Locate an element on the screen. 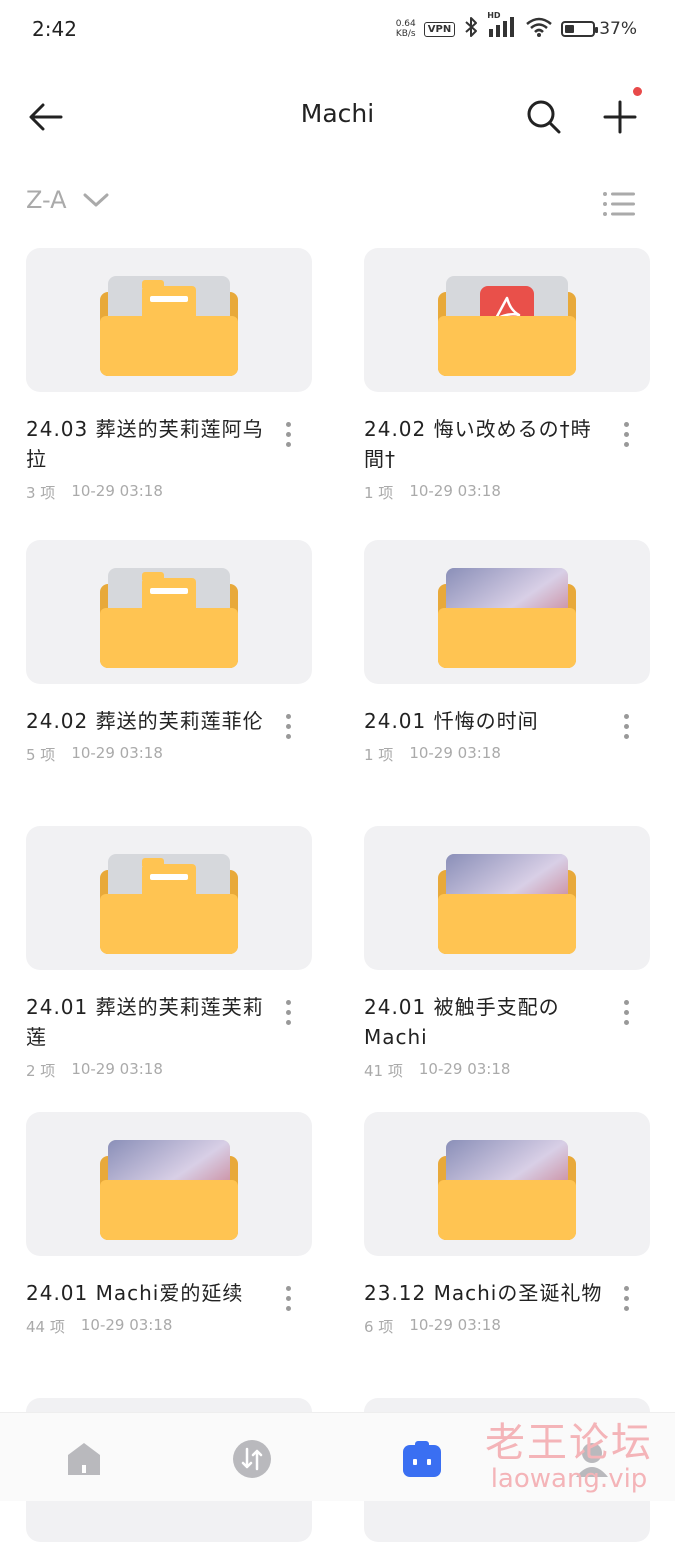  search-button is located at coordinates (544, 117).